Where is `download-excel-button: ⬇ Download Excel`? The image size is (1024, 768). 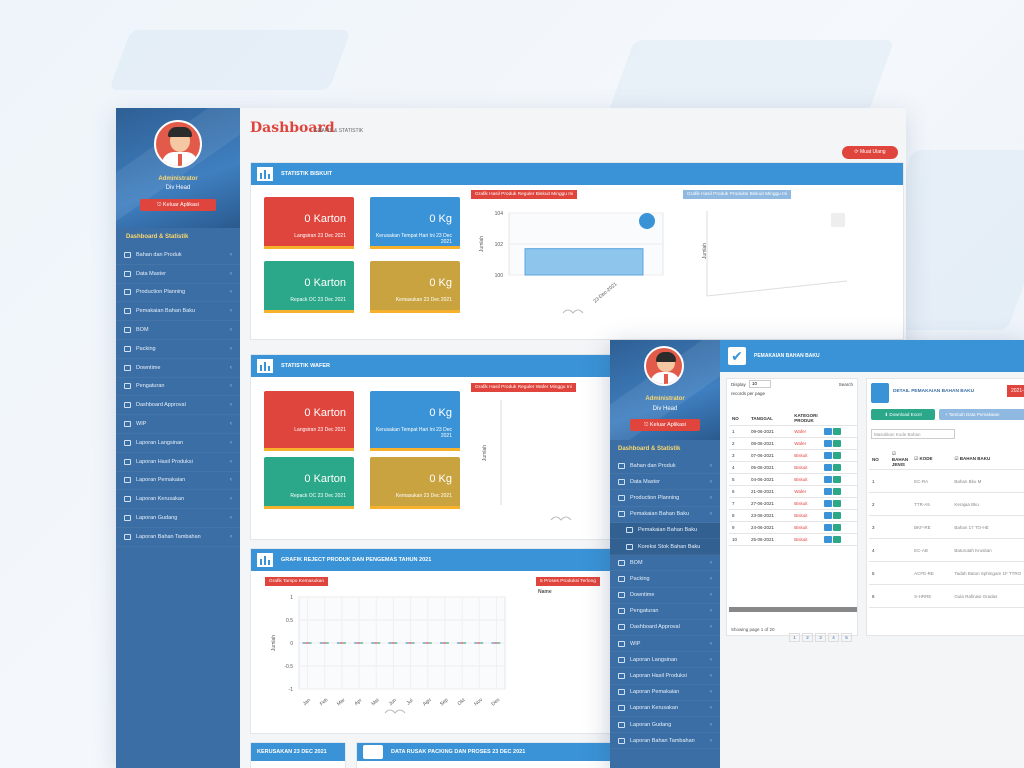 download-excel-button: ⬇ Download Excel is located at coordinates (903, 414).